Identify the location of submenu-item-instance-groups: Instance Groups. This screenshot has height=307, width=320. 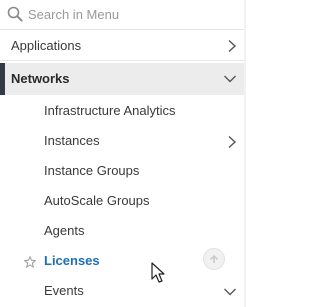
(122, 171).